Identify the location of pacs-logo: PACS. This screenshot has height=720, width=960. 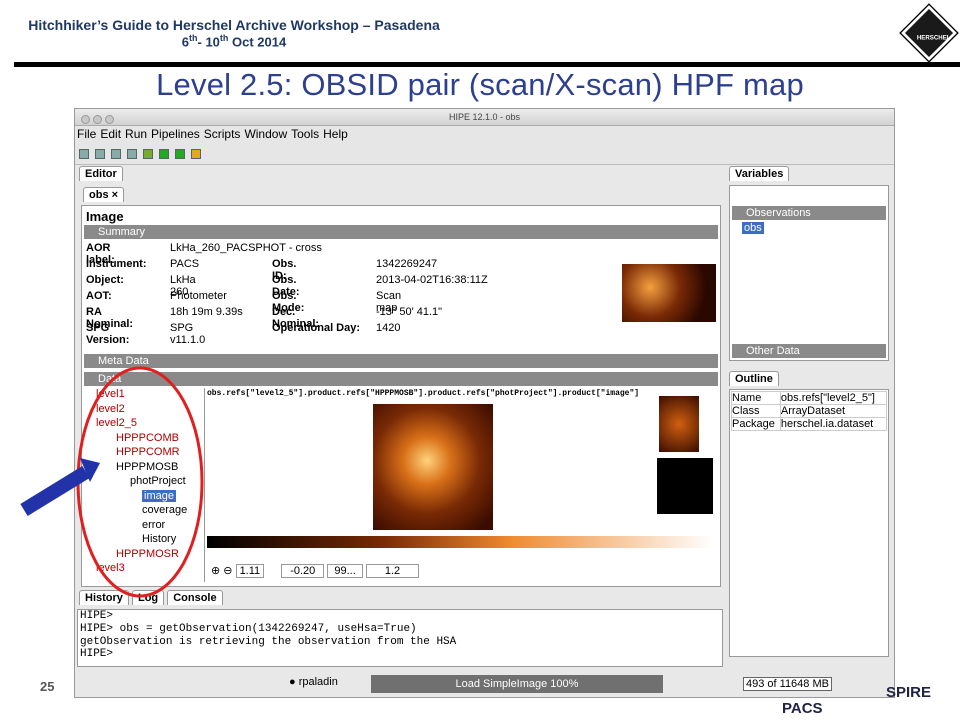
(802, 708).